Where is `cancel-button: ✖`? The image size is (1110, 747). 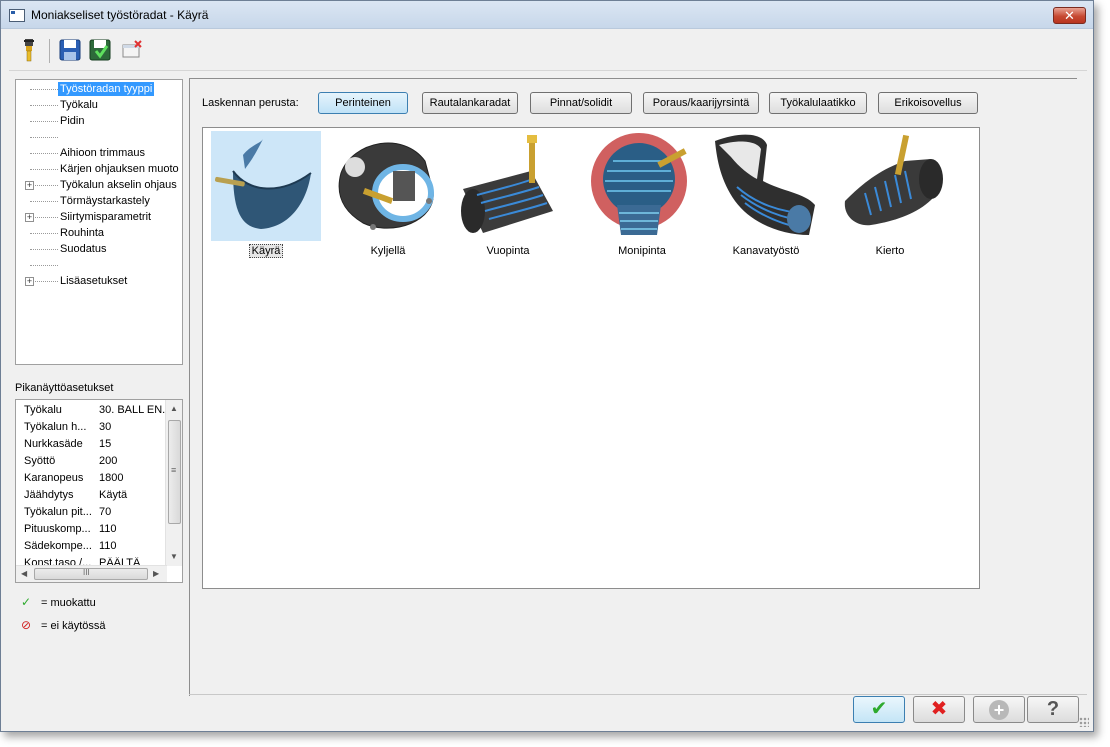 cancel-button: ✖ is located at coordinates (939, 709).